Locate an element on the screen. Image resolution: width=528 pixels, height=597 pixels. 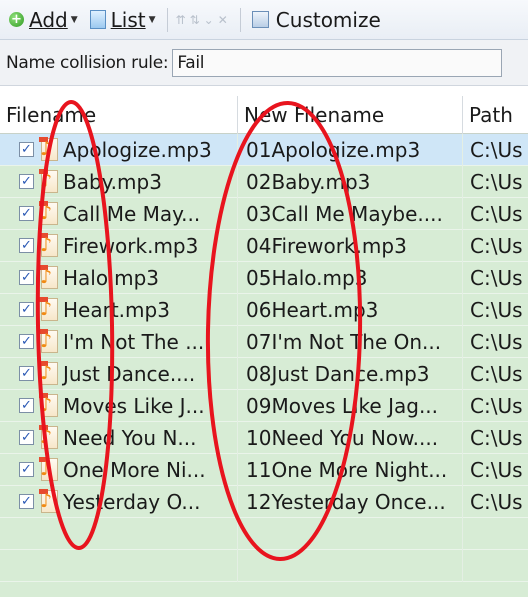
new-filename-cell: 08Just Dance.mp3 is located at coordinates (350, 373).